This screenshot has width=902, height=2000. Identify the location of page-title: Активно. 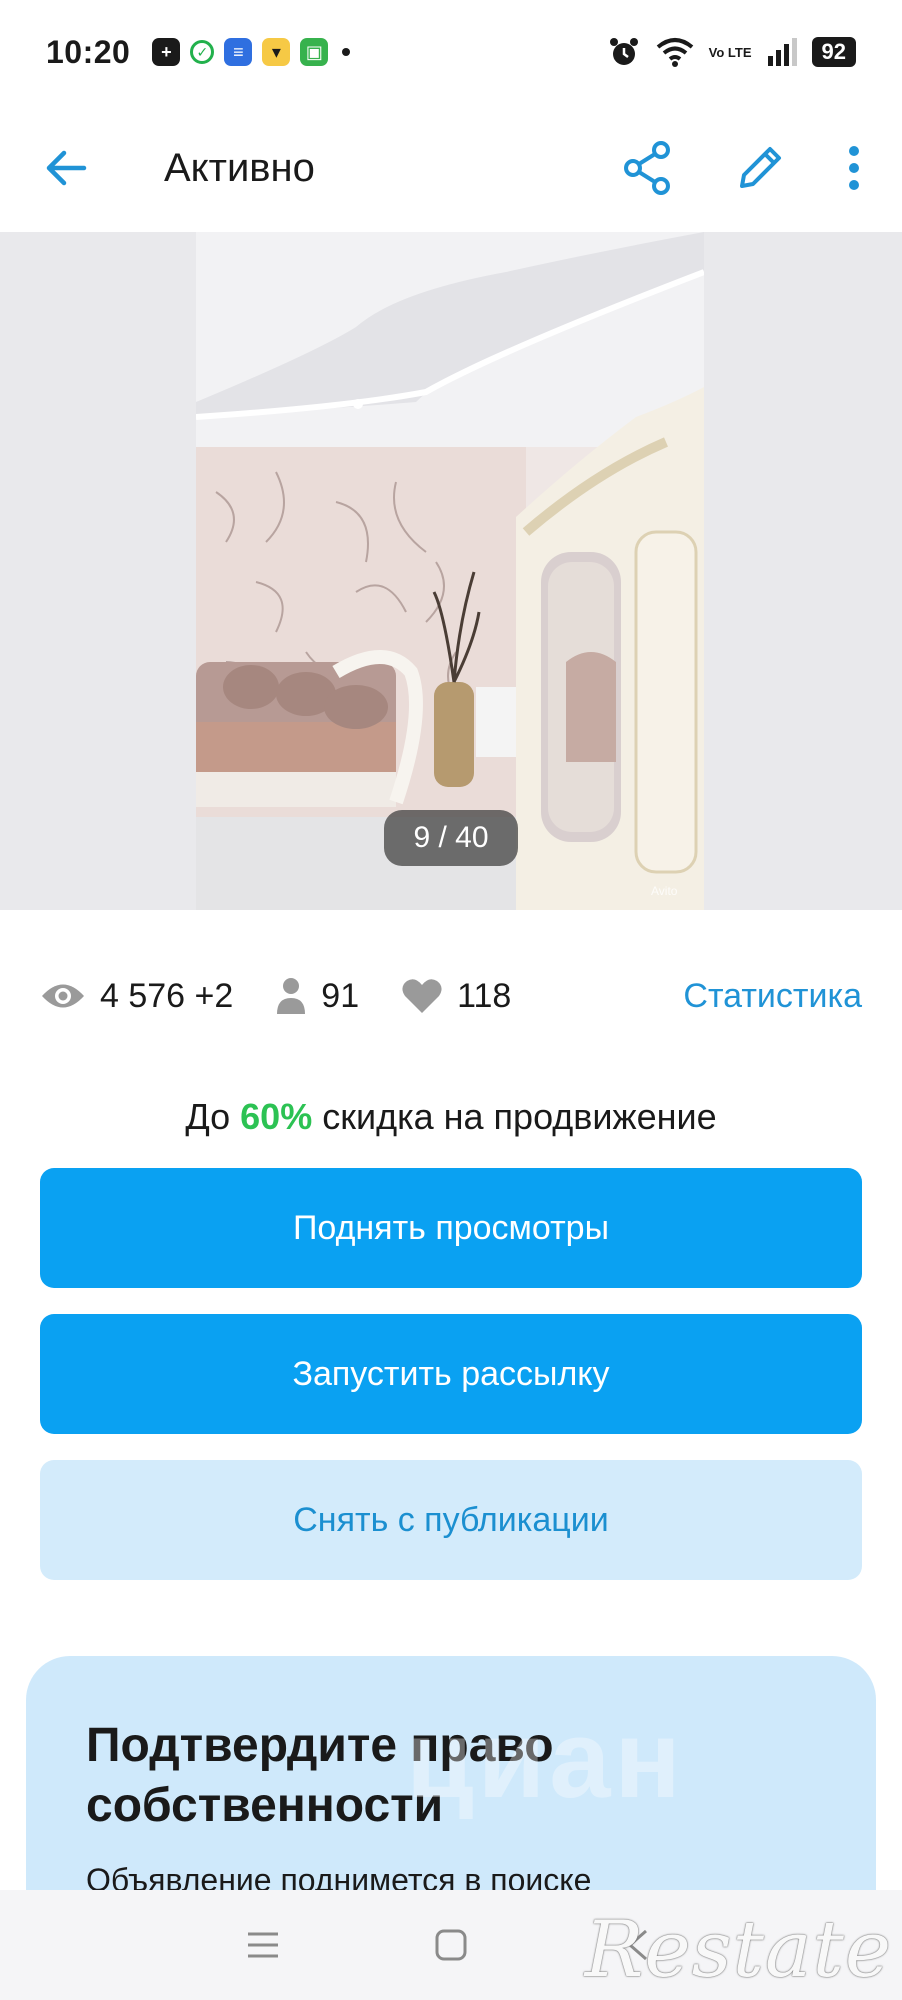
(239, 167).